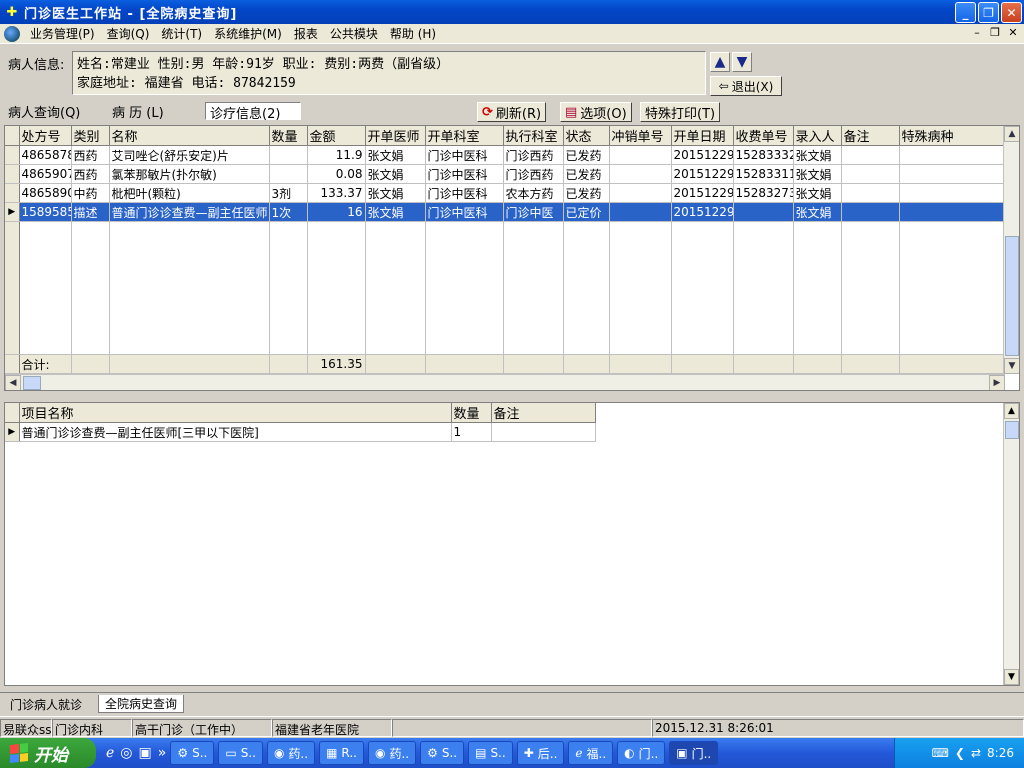 The image size is (1024, 768). Describe the element at coordinates (702, 136) in the screenshot. I see `column-header: 开单日期` at that location.